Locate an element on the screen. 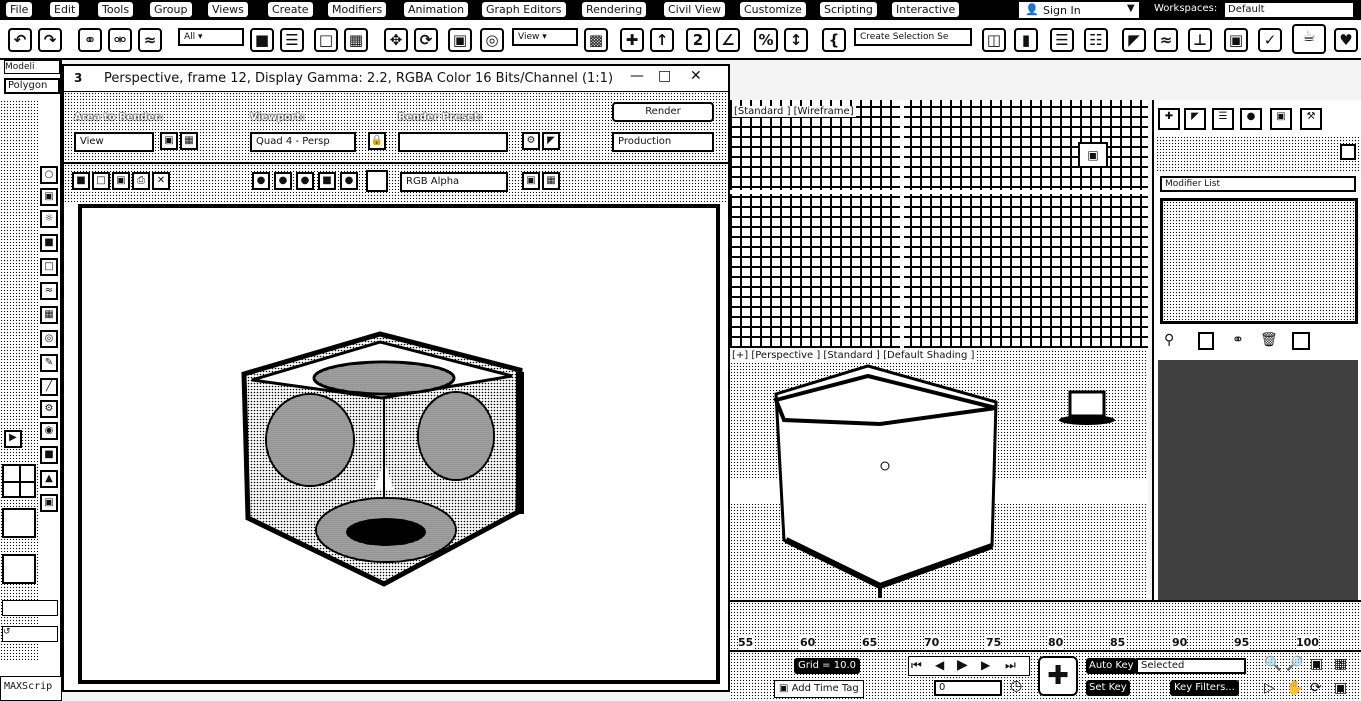 The height and width of the screenshot is (701, 1361). previous-frame-icon: ◀ is located at coordinates (939, 665).